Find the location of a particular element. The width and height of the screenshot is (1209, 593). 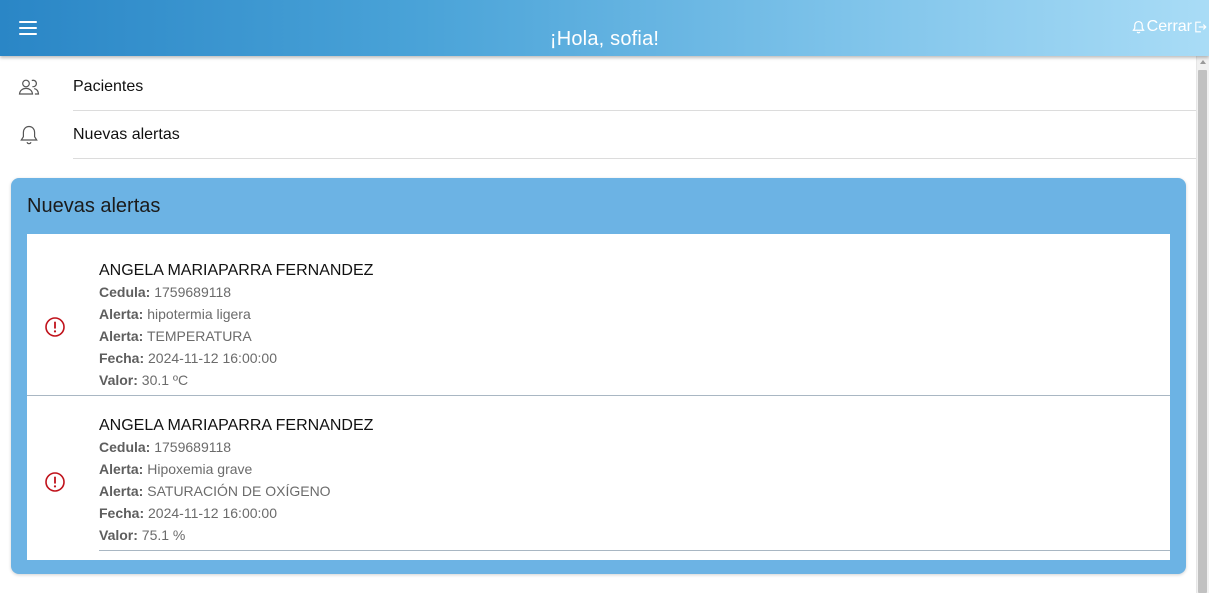

app-header: ¡Hola, sofia! Cerrar is located at coordinates (604, 28).